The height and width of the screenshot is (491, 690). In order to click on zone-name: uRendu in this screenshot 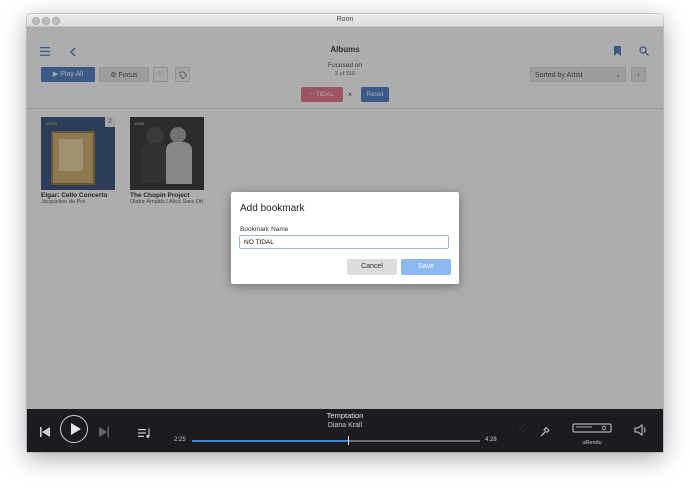, I will do `click(592, 443)`.